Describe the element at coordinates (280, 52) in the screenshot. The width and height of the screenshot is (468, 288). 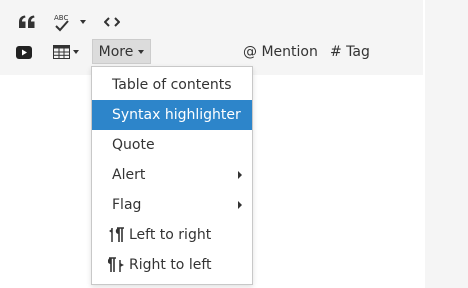
I see `mention-button: @ Mention` at that location.